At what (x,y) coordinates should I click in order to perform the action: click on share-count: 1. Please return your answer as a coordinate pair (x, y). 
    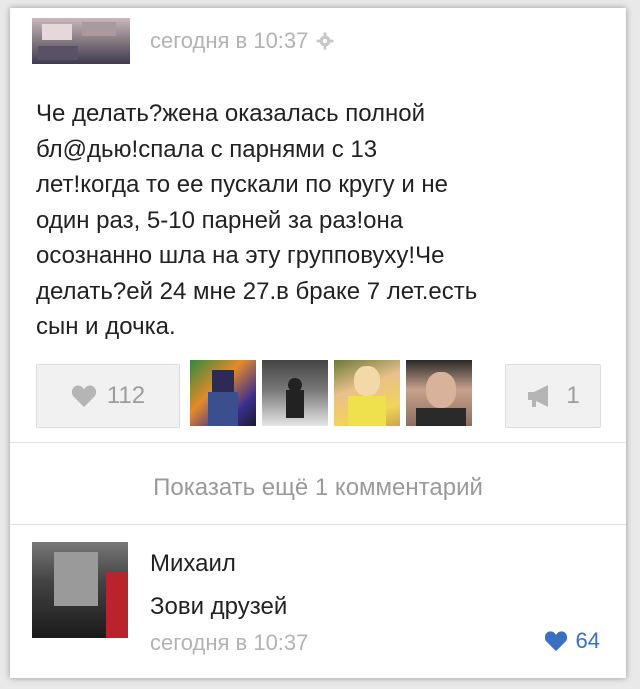
    Looking at the image, I should click on (573, 395).